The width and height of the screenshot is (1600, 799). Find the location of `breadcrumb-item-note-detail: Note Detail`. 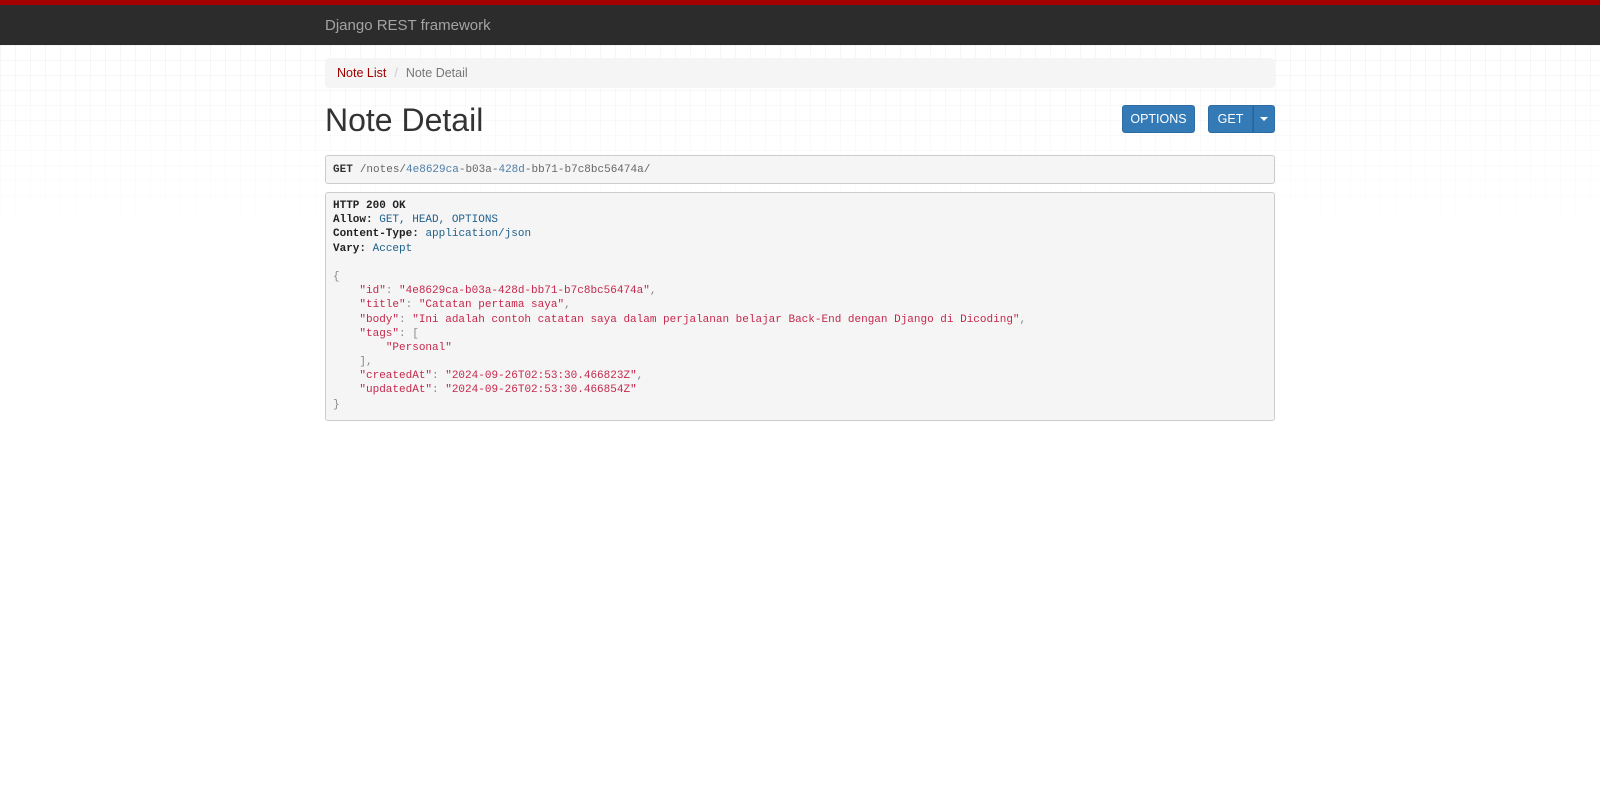

breadcrumb-item-note-detail: Note Detail is located at coordinates (436, 73).